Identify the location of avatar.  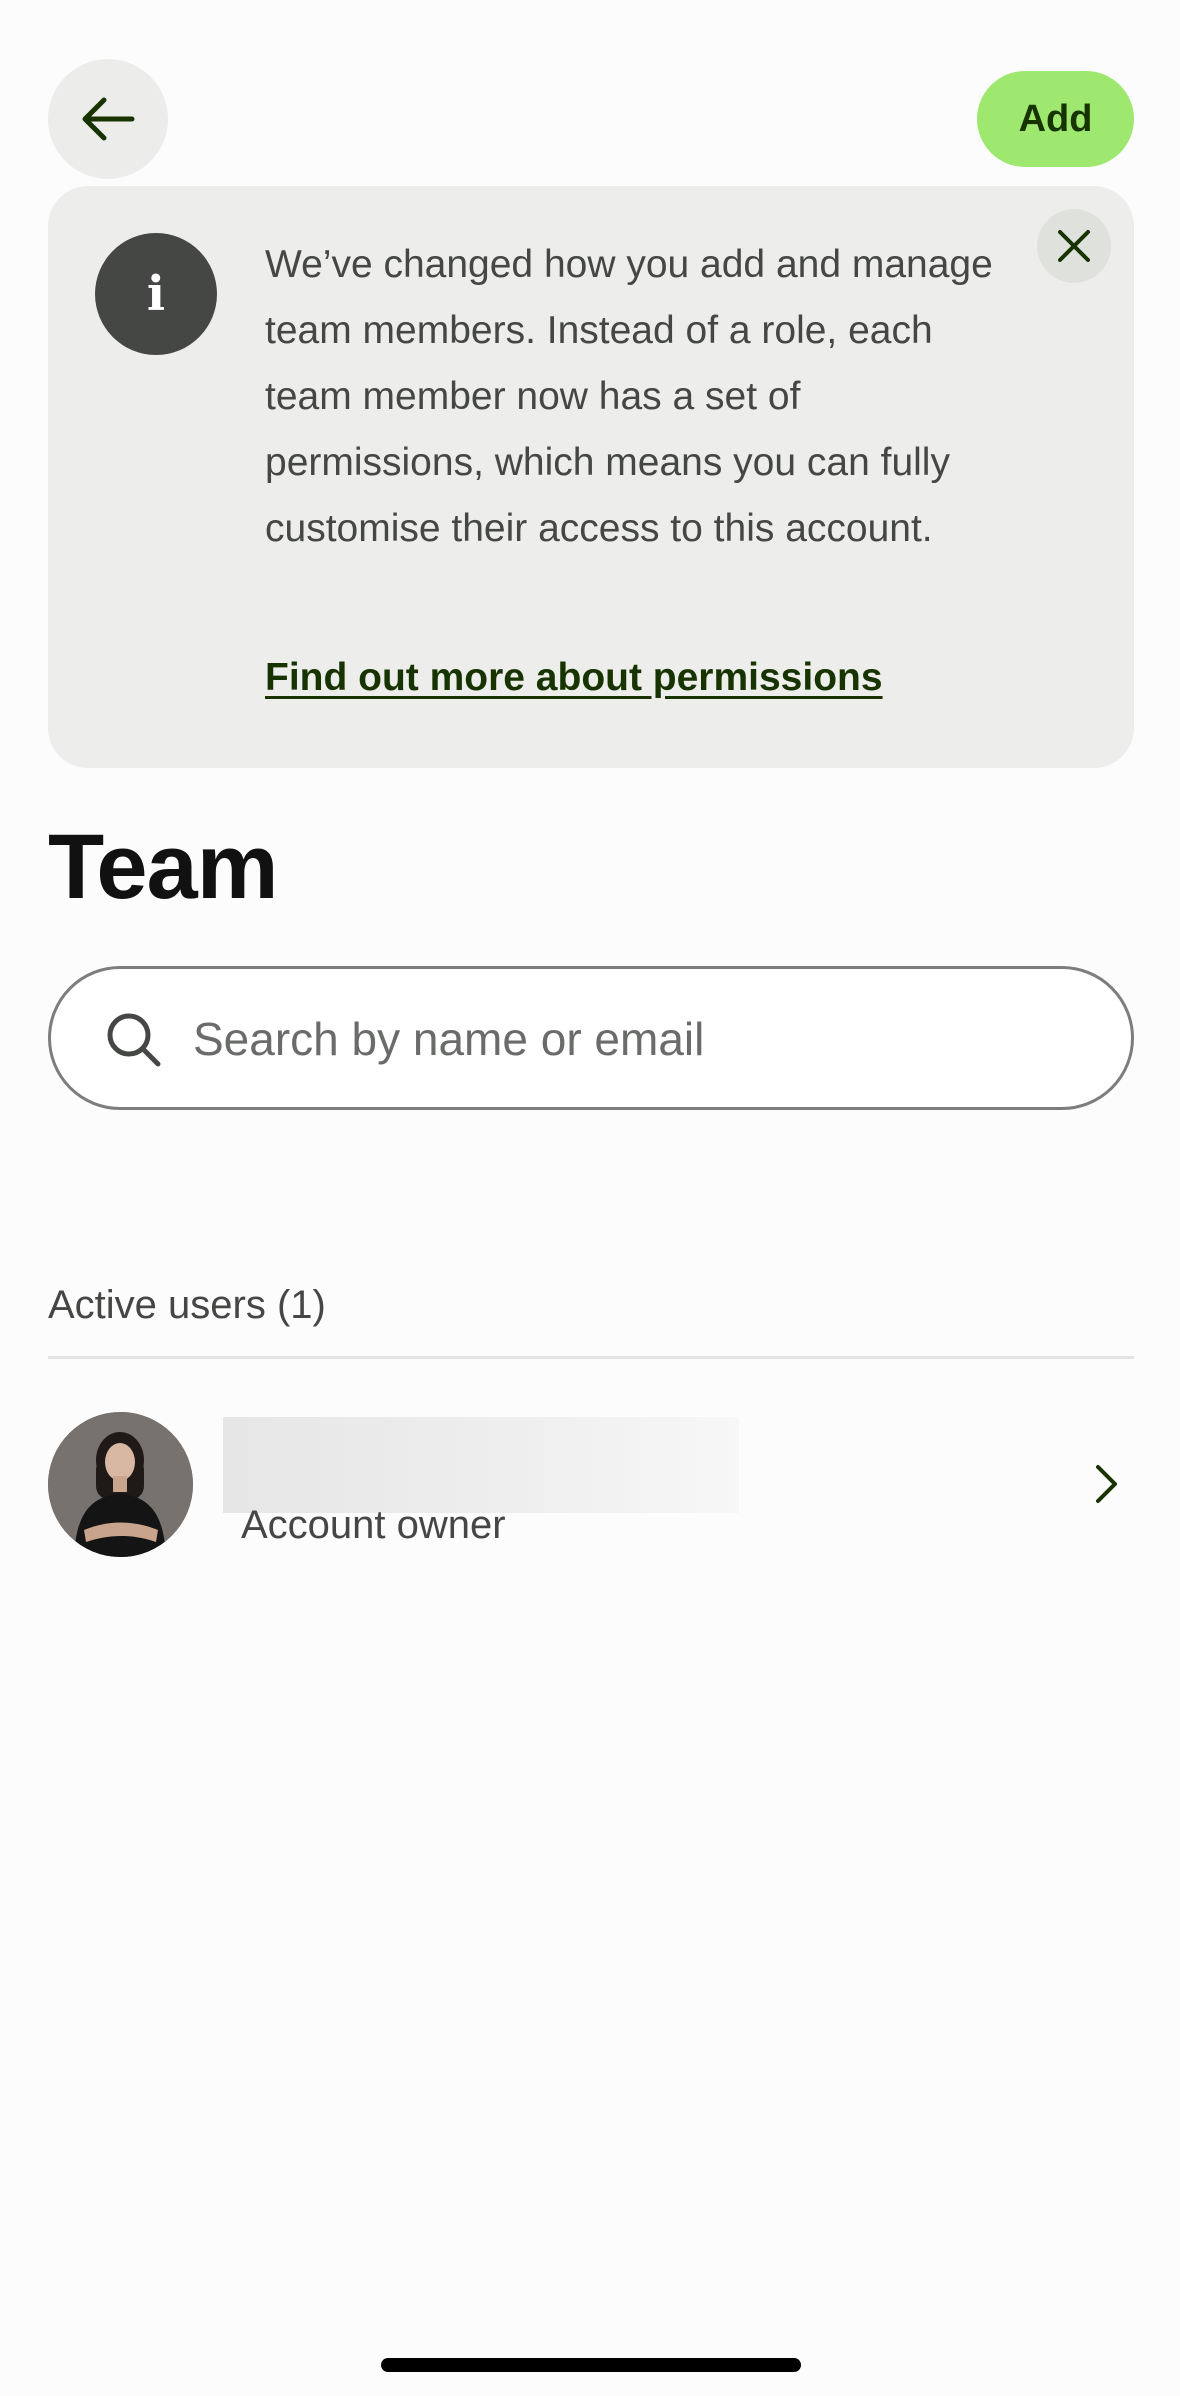
(120, 1484).